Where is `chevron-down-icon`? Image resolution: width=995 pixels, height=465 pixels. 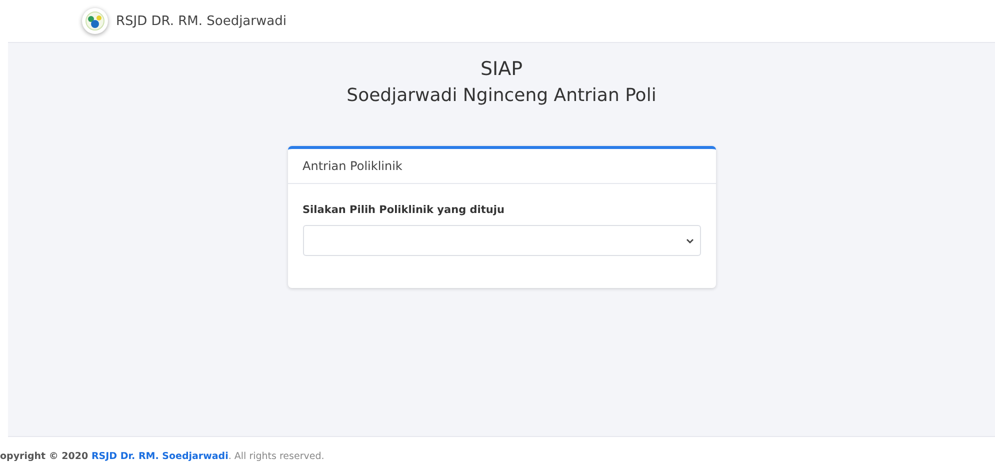 chevron-down-icon is located at coordinates (690, 241).